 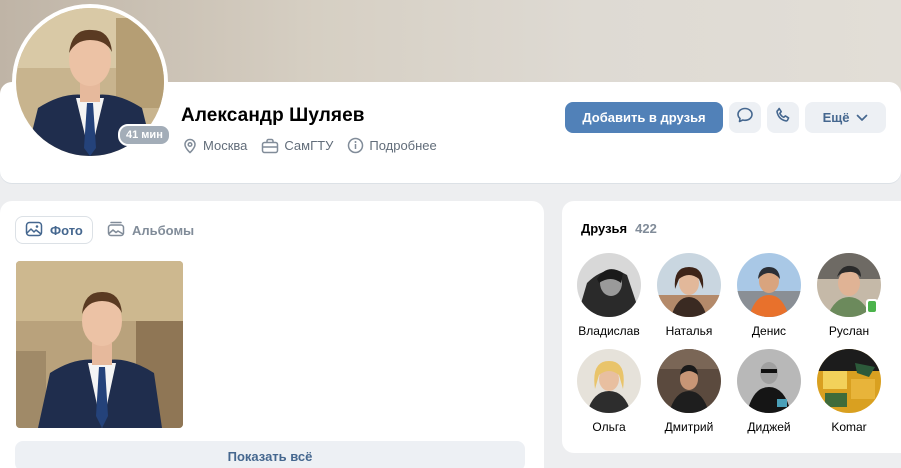 I want to click on message-icon, so click(x=745, y=117).